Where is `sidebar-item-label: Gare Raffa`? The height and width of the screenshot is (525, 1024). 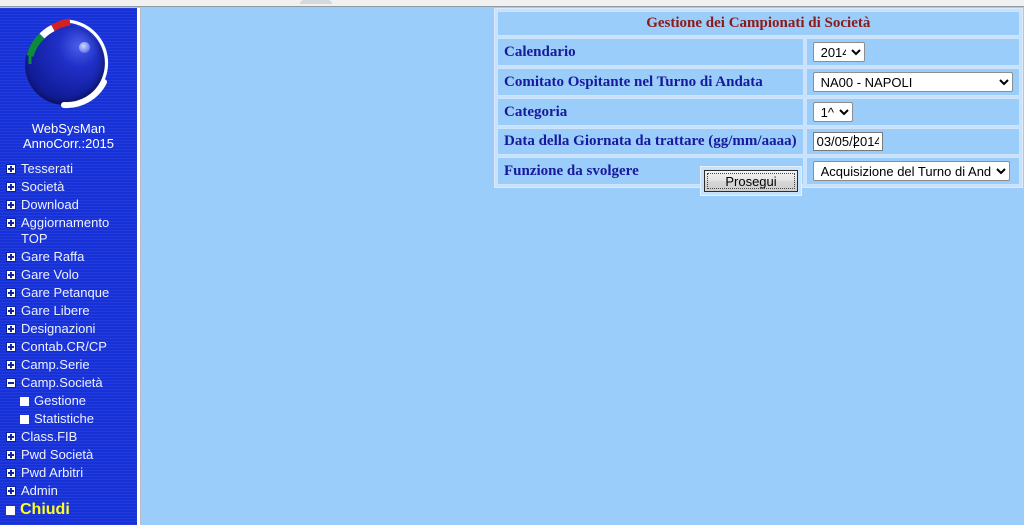
sidebar-item-label: Gare Raffa is located at coordinates (53, 256).